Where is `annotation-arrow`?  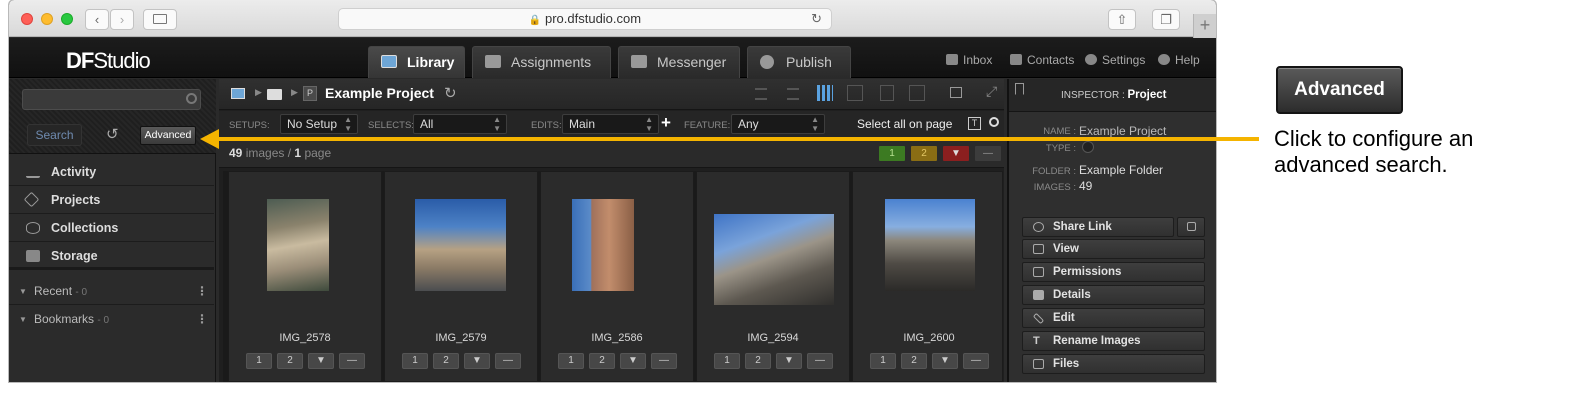 annotation-arrow is located at coordinates (729, 139).